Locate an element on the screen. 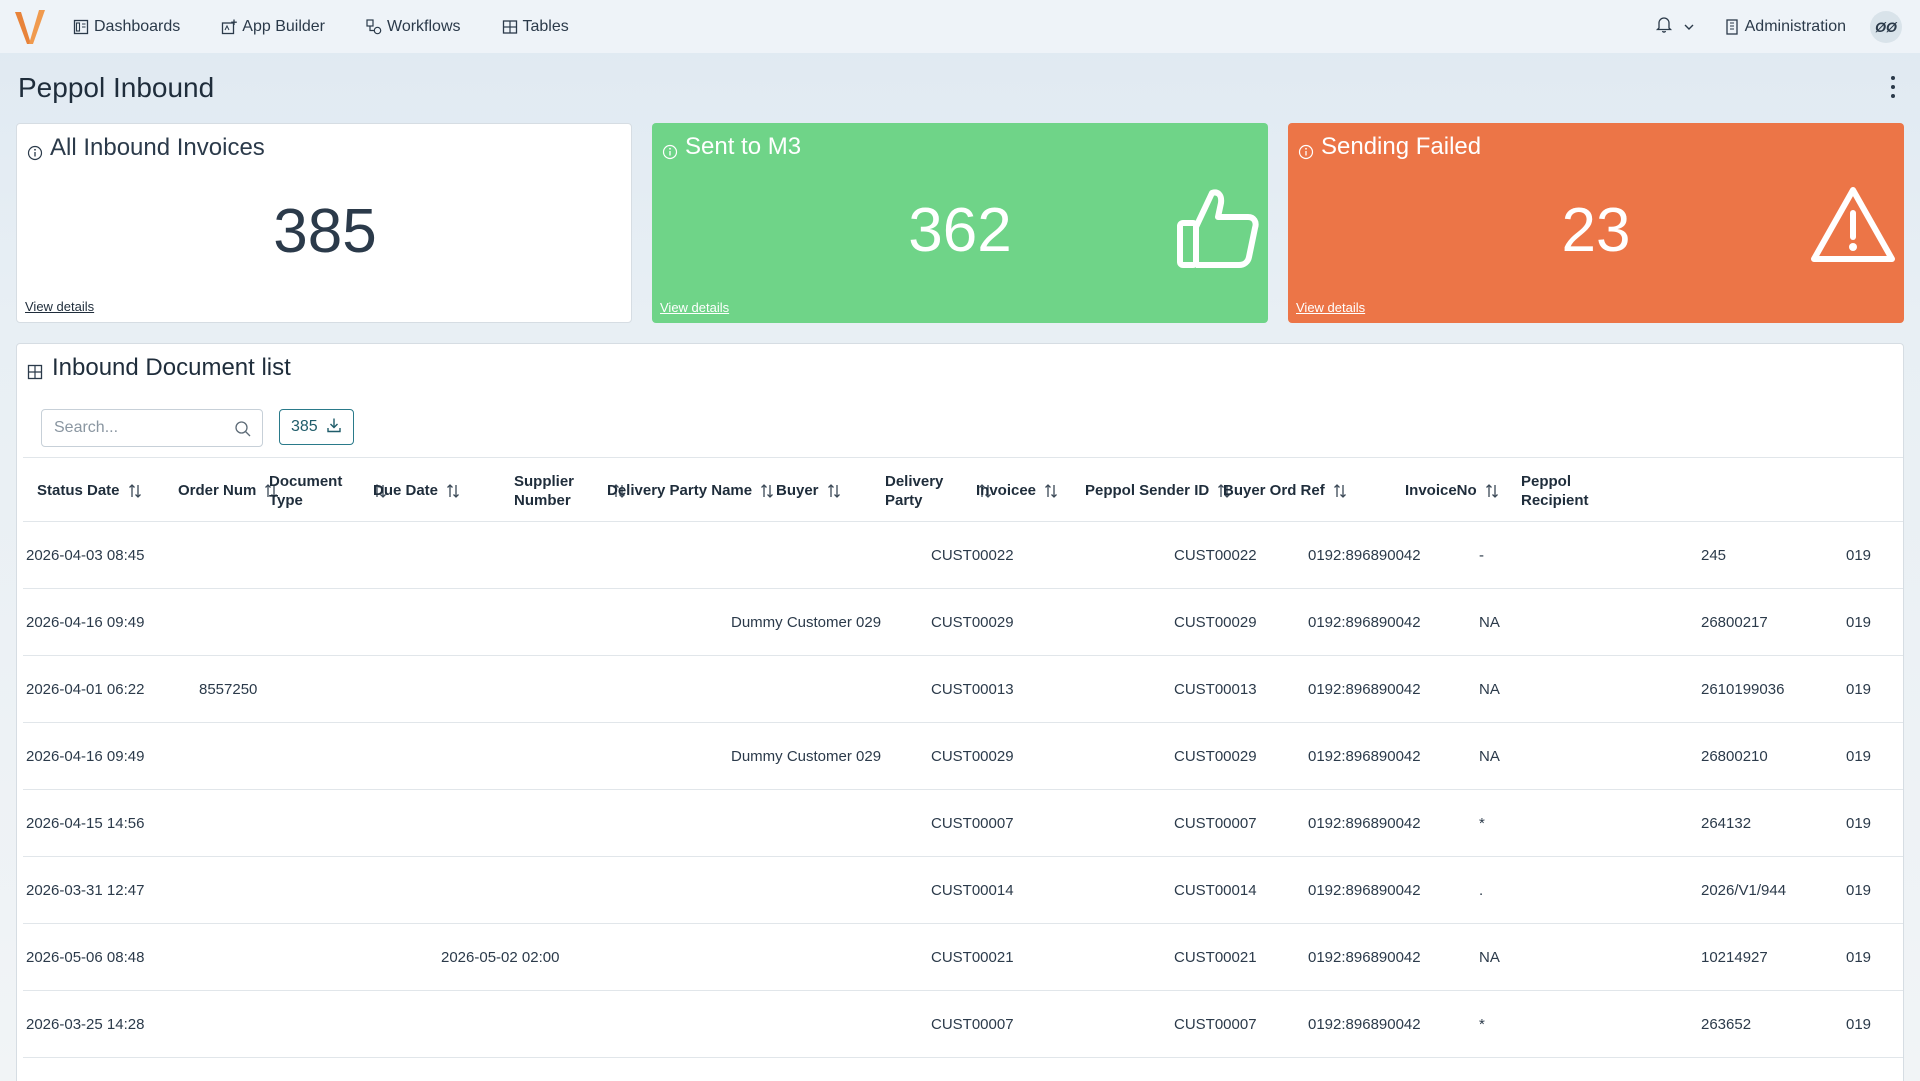 Image resolution: width=1920 pixels, height=1081 pixels. cell-invoice-no: 26800210 is located at coordinates (1734, 756).